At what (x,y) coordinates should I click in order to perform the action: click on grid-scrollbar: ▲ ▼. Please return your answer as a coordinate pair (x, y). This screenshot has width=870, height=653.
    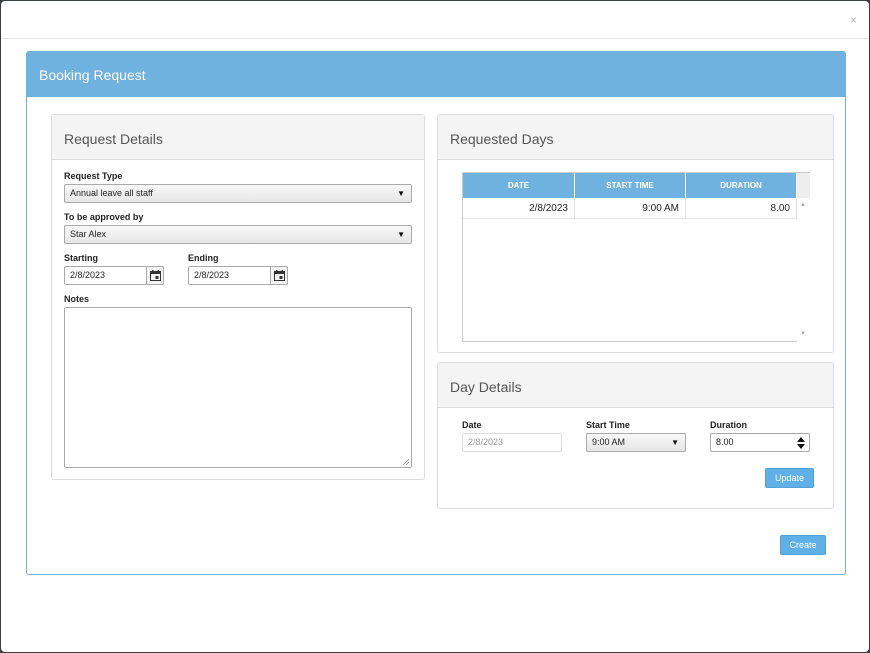
    Looking at the image, I should click on (803, 270).